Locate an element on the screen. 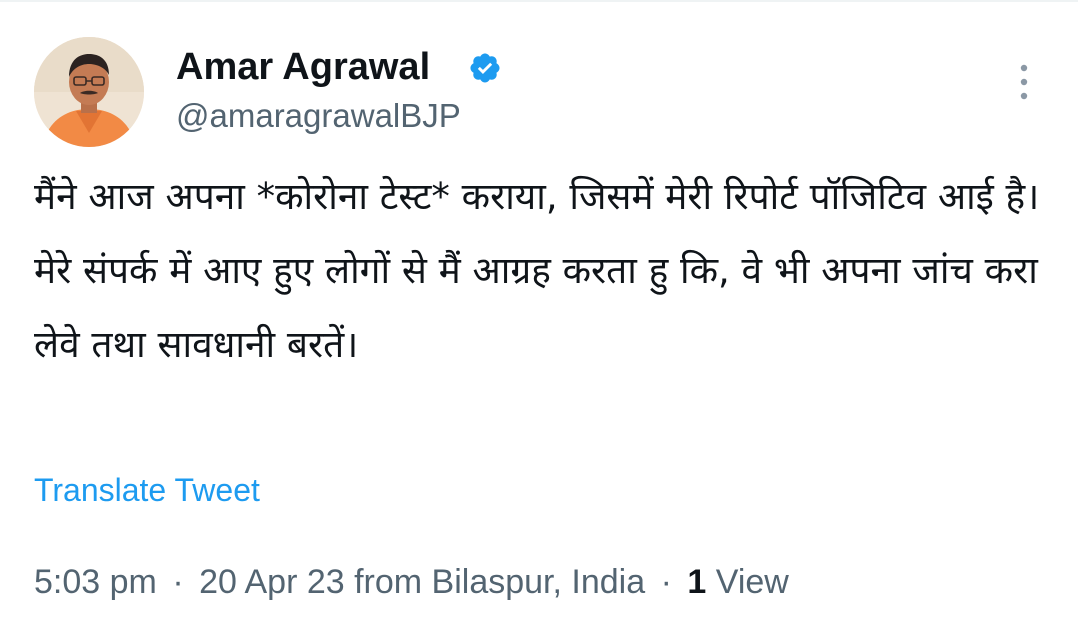  tweet-date-source: 20 Apr 23 from Bilaspur, India is located at coordinates (422, 582).